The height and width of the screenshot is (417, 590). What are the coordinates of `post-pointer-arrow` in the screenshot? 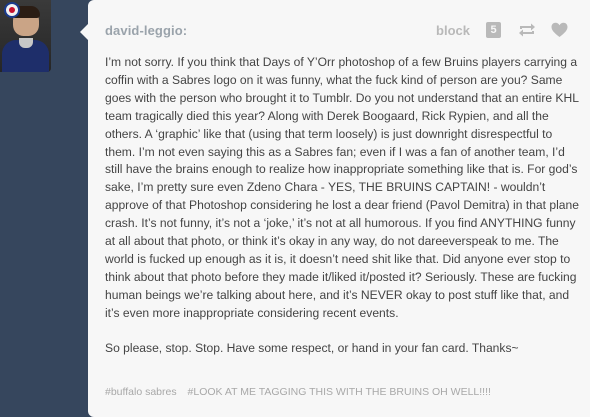 It's located at (84, 32).